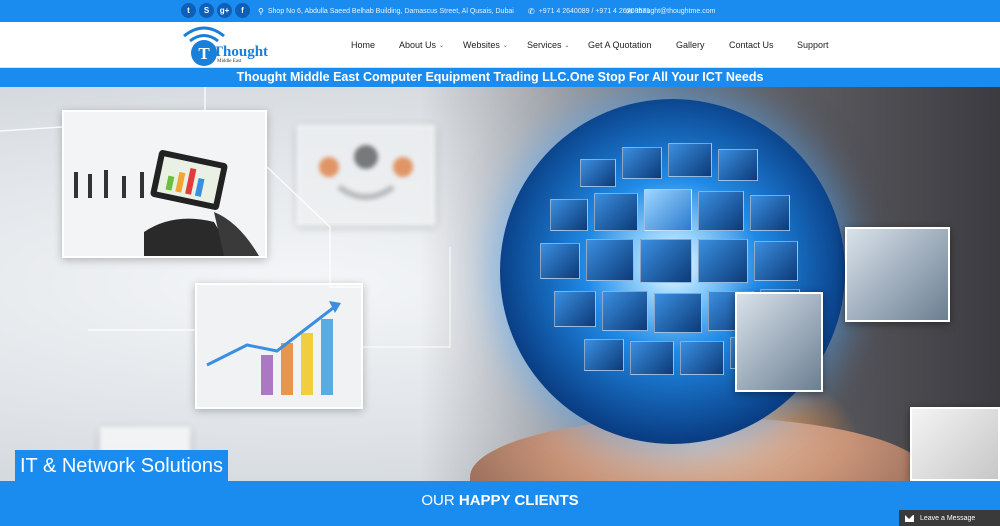  What do you see at coordinates (518, 500) in the screenshot?
I see `clients-heading-highlight: HAPPY CLIENTS` at bounding box center [518, 500].